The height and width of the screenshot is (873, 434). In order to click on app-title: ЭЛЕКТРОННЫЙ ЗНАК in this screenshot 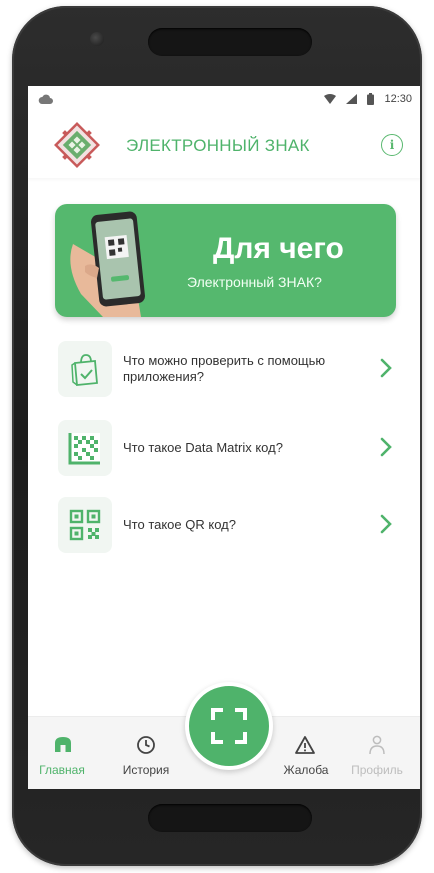, I will do `click(218, 145)`.